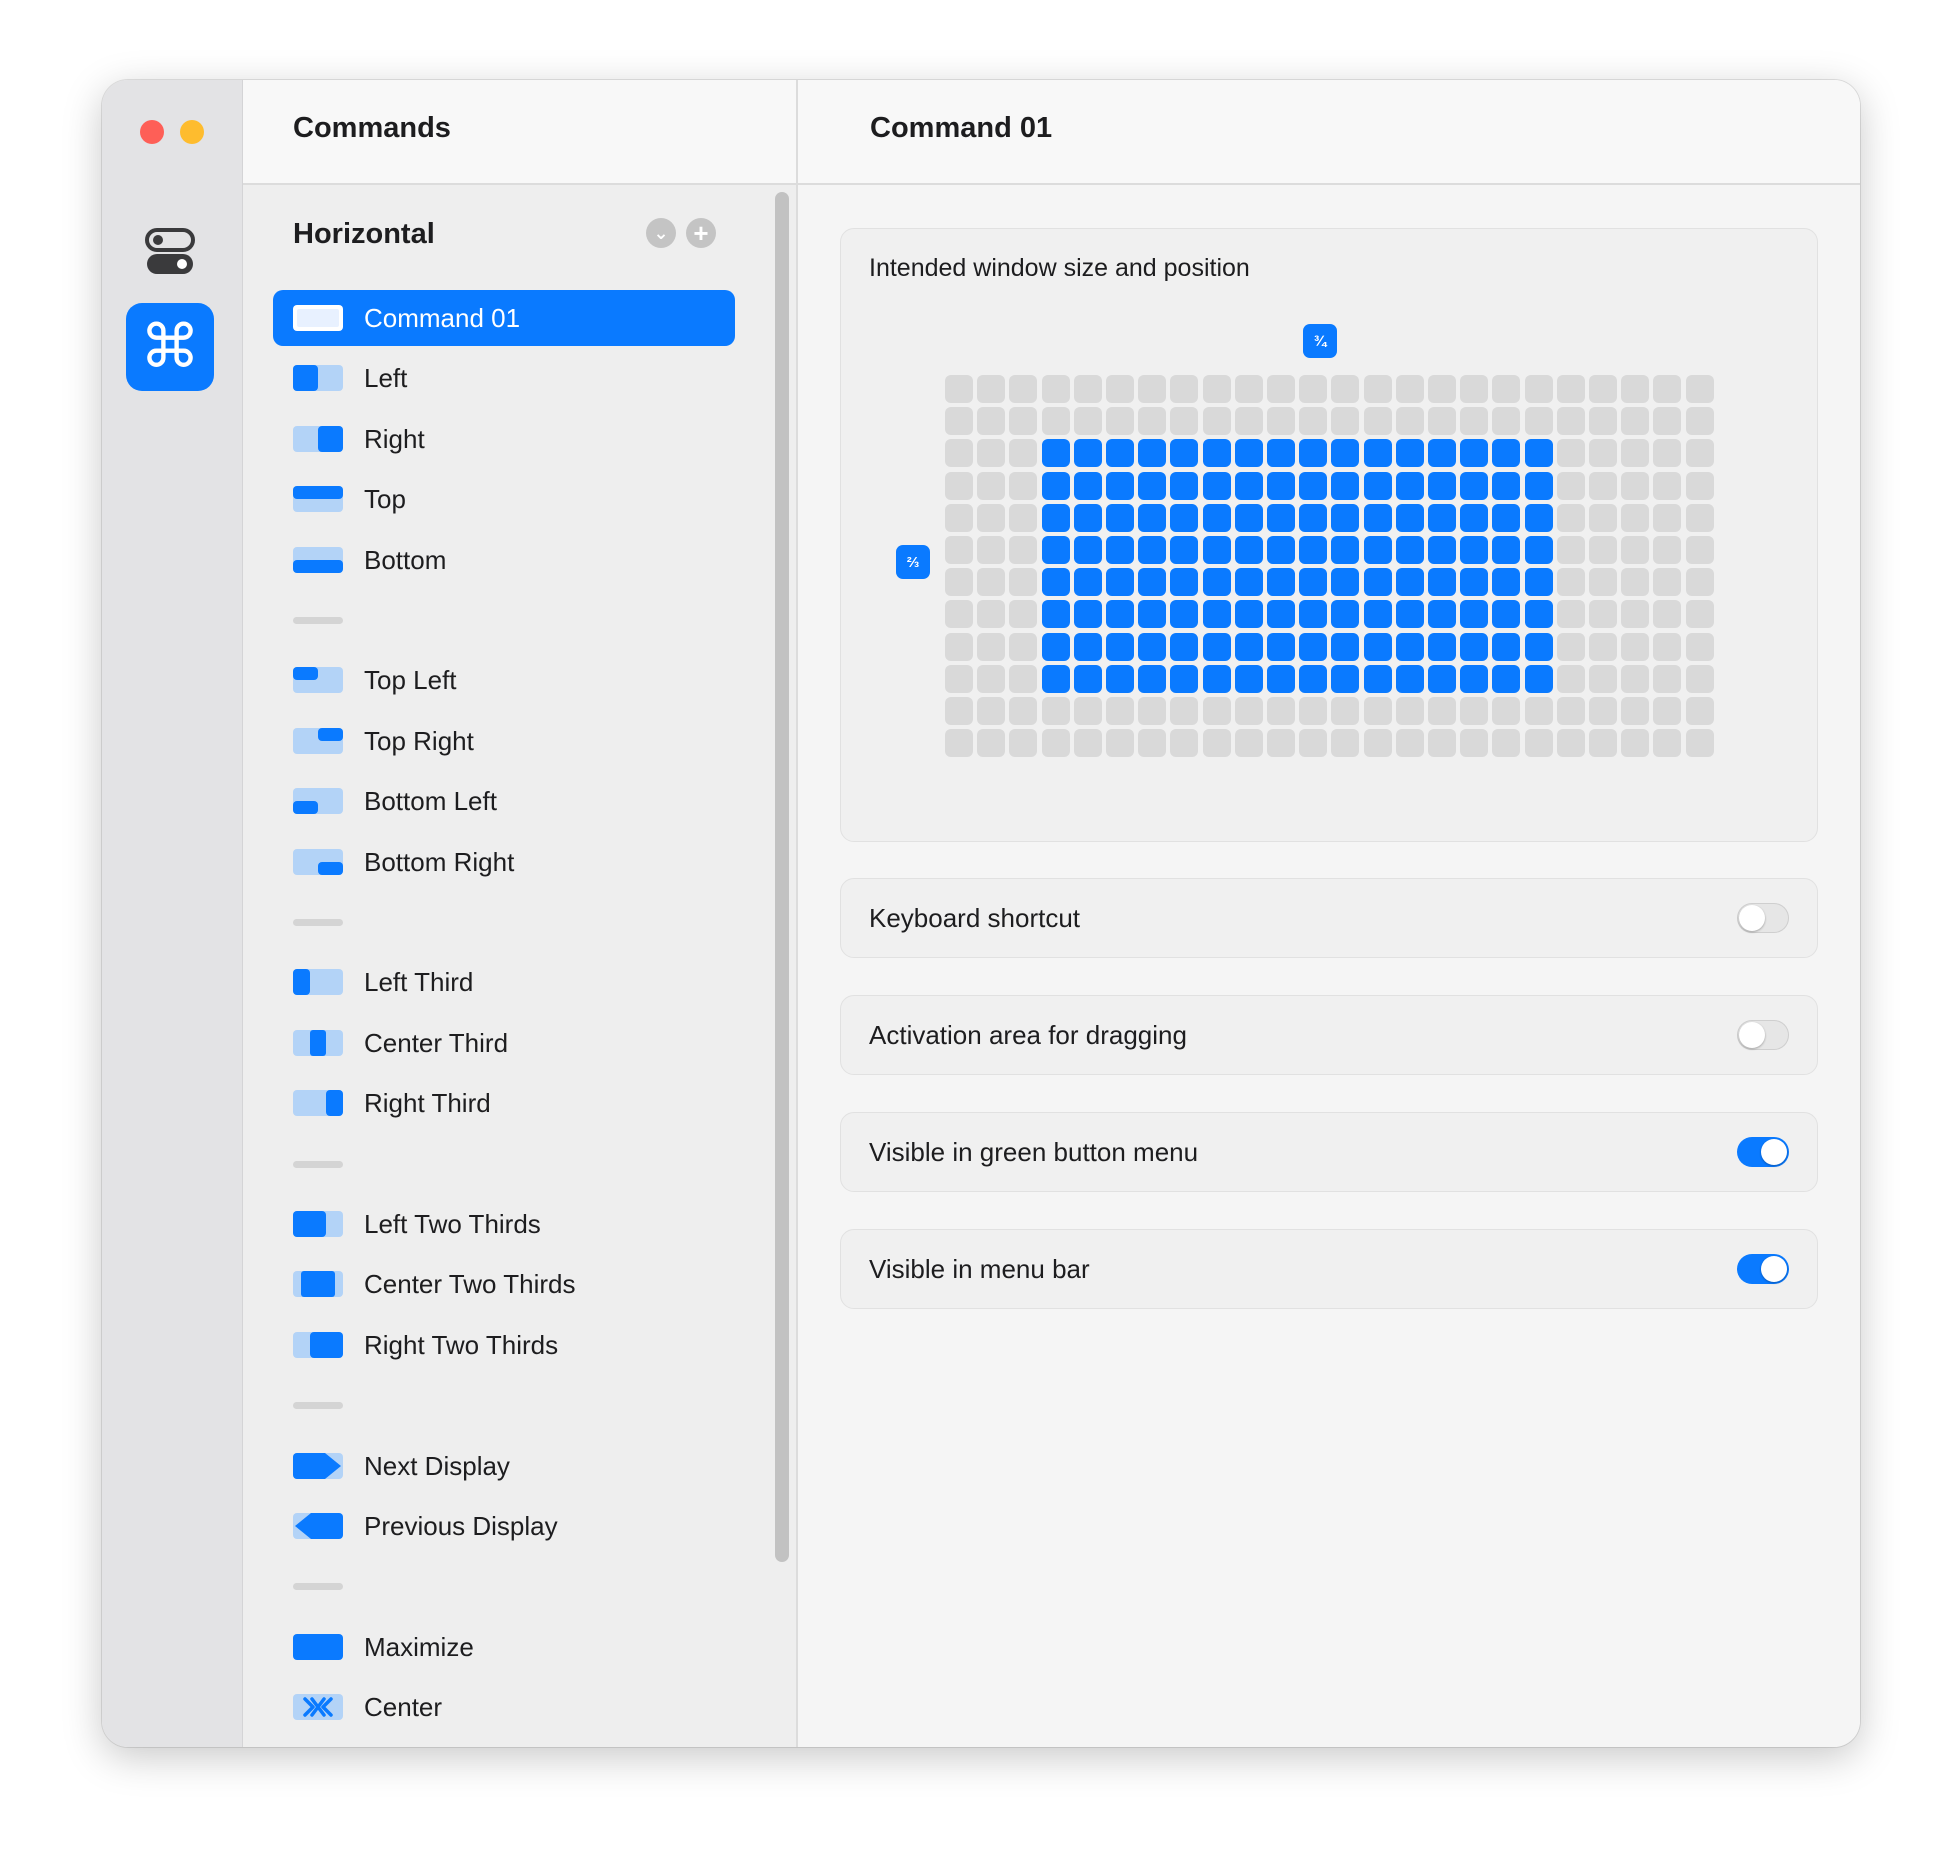 The height and width of the screenshot is (1860, 1952). Describe the element at coordinates (170, 347) in the screenshot. I see `commands-tab-button: ⌘` at that location.